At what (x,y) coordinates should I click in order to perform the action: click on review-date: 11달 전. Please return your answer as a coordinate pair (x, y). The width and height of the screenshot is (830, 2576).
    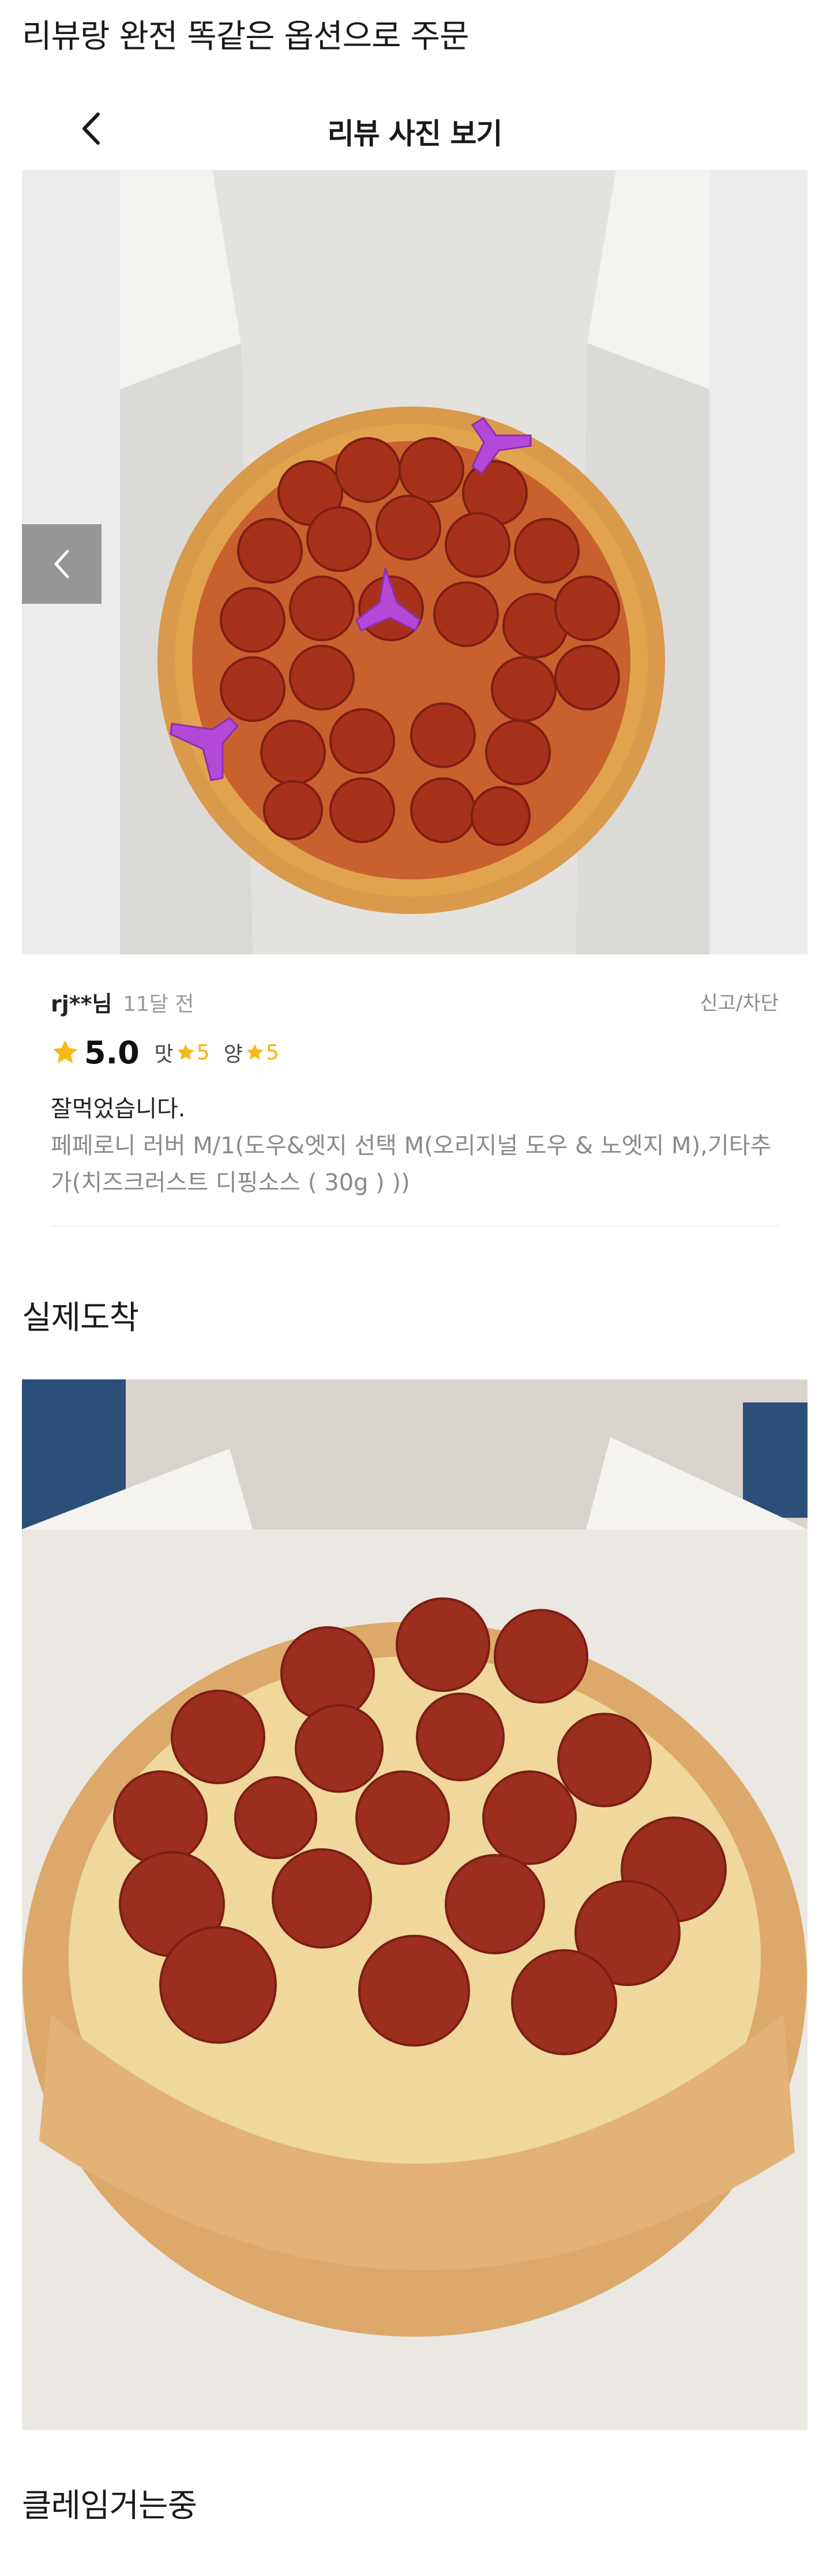
    Looking at the image, I should click on (159, 1004).